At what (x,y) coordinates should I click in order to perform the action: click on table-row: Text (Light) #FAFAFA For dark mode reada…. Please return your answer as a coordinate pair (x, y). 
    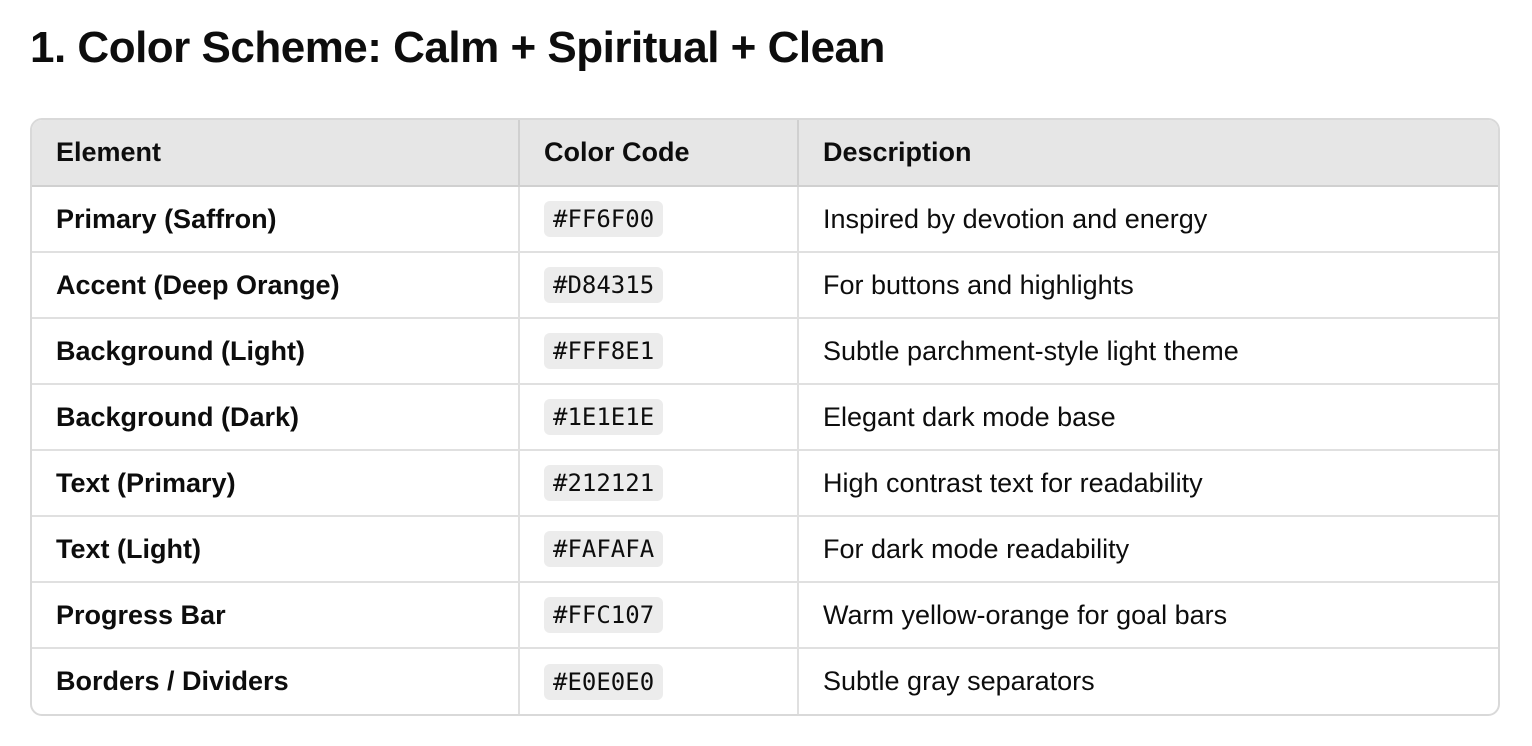
    Looking at the image, I should click on (765, 549).